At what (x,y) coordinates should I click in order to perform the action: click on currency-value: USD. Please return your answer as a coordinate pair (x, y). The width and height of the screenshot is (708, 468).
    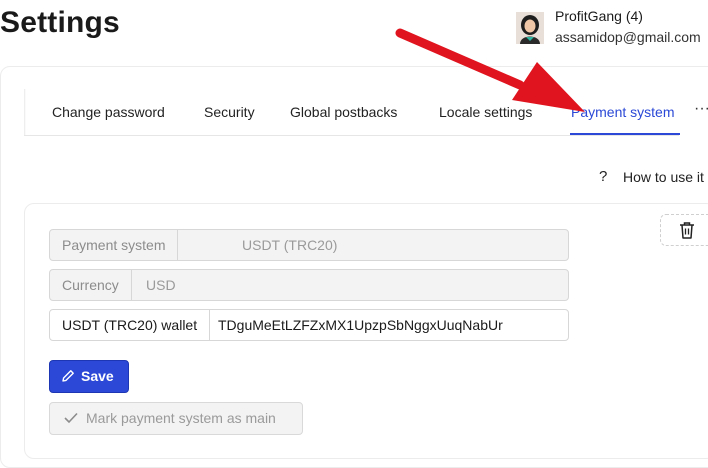
    Looking at the image, I should click on (161, 285).